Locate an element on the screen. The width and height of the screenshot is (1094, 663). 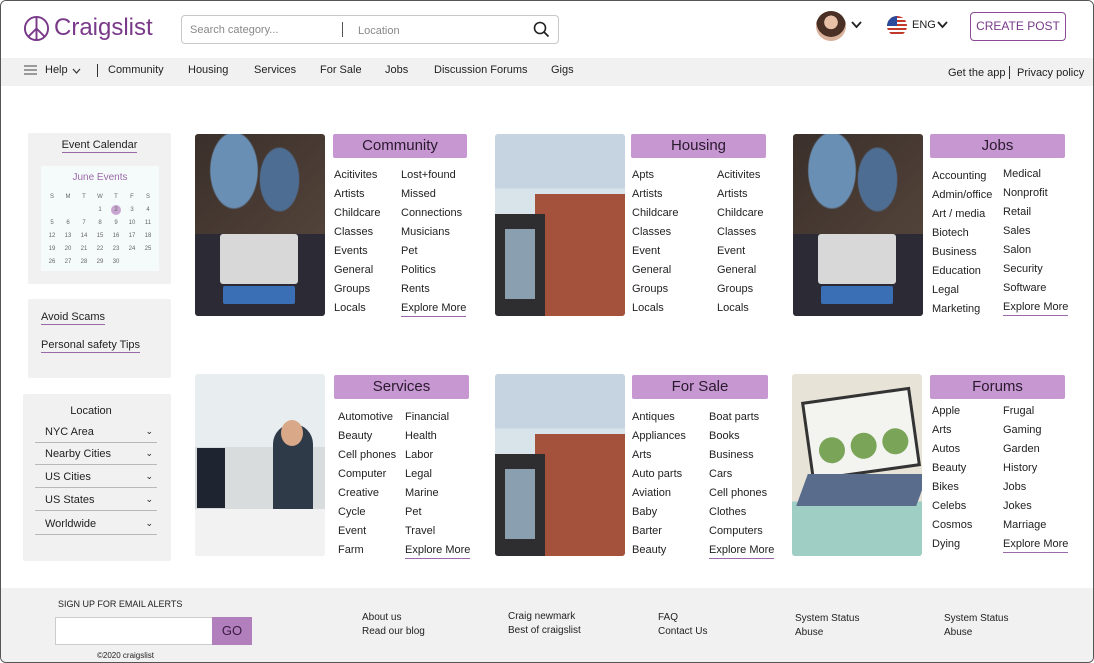
calendar-day: 13 is located at coordinates (68, 236).